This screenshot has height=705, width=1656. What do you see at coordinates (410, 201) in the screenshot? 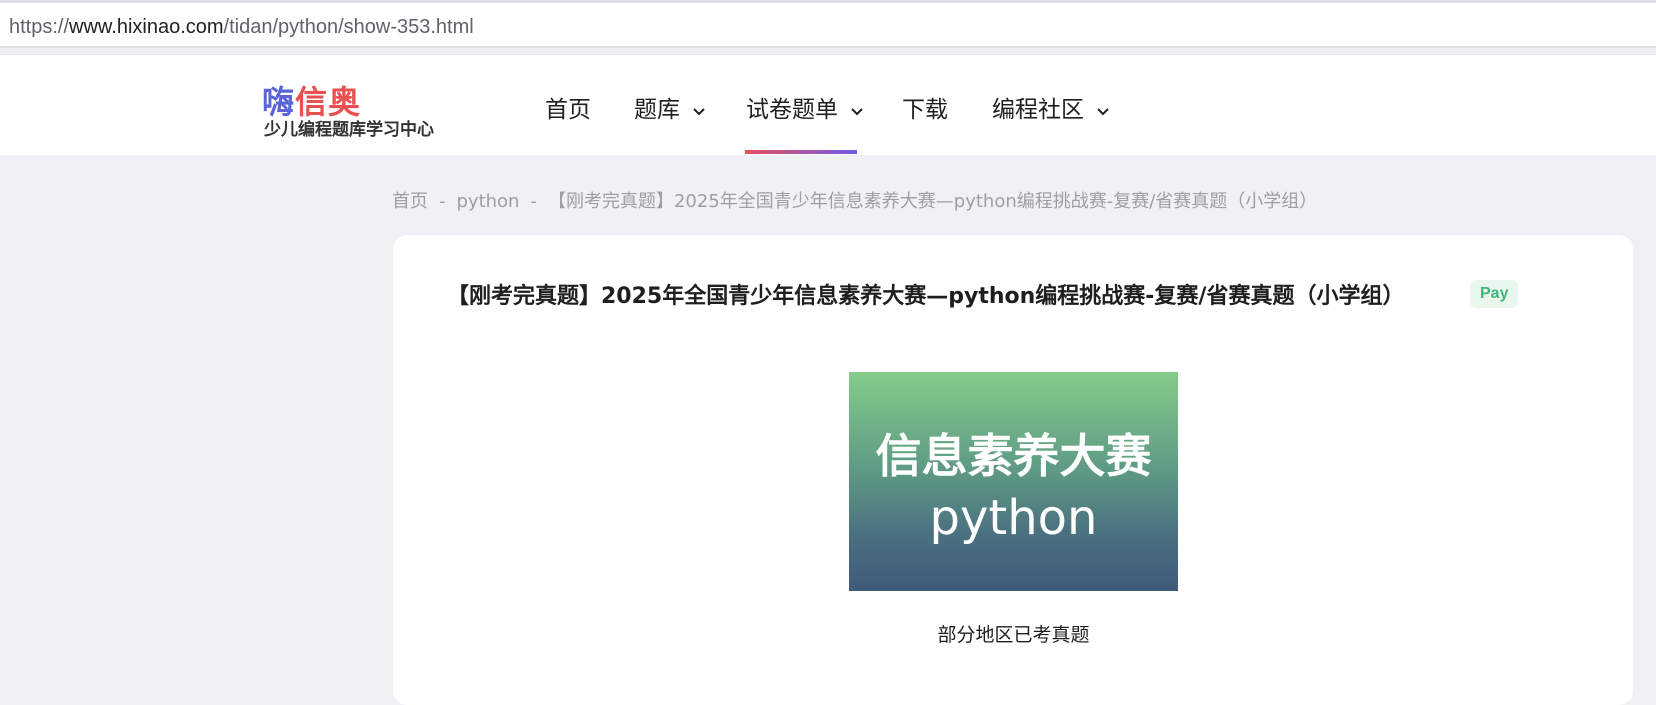
I see `breadcrumb-home: 首页` at bounding box center [410, 201].